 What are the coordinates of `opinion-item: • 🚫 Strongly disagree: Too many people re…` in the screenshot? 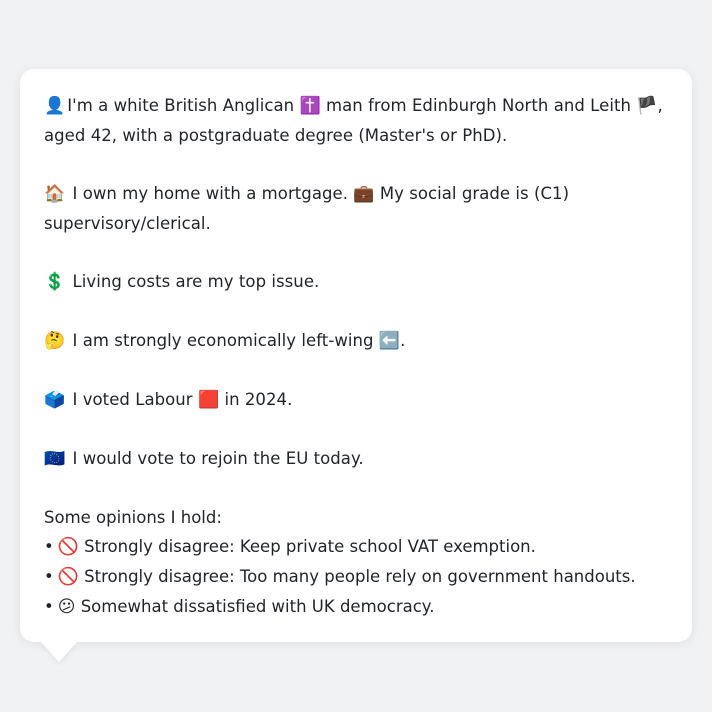 It's located at (356, 577).